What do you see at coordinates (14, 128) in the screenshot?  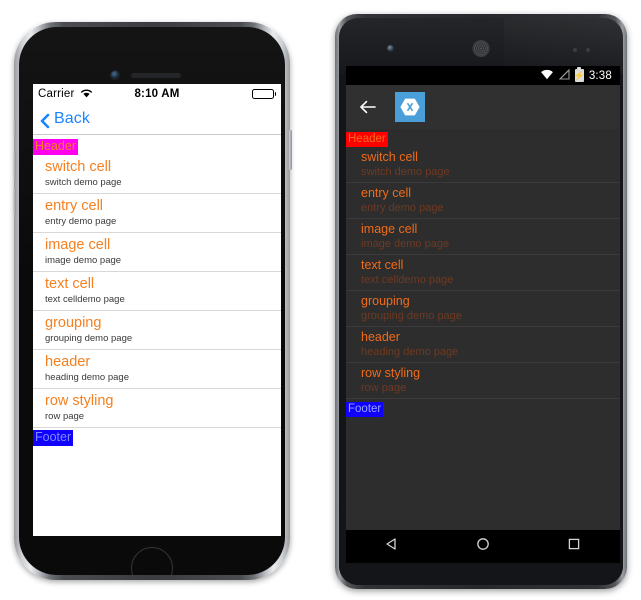 I see `iphone-mute-switch` at bounding box center [14, 128].